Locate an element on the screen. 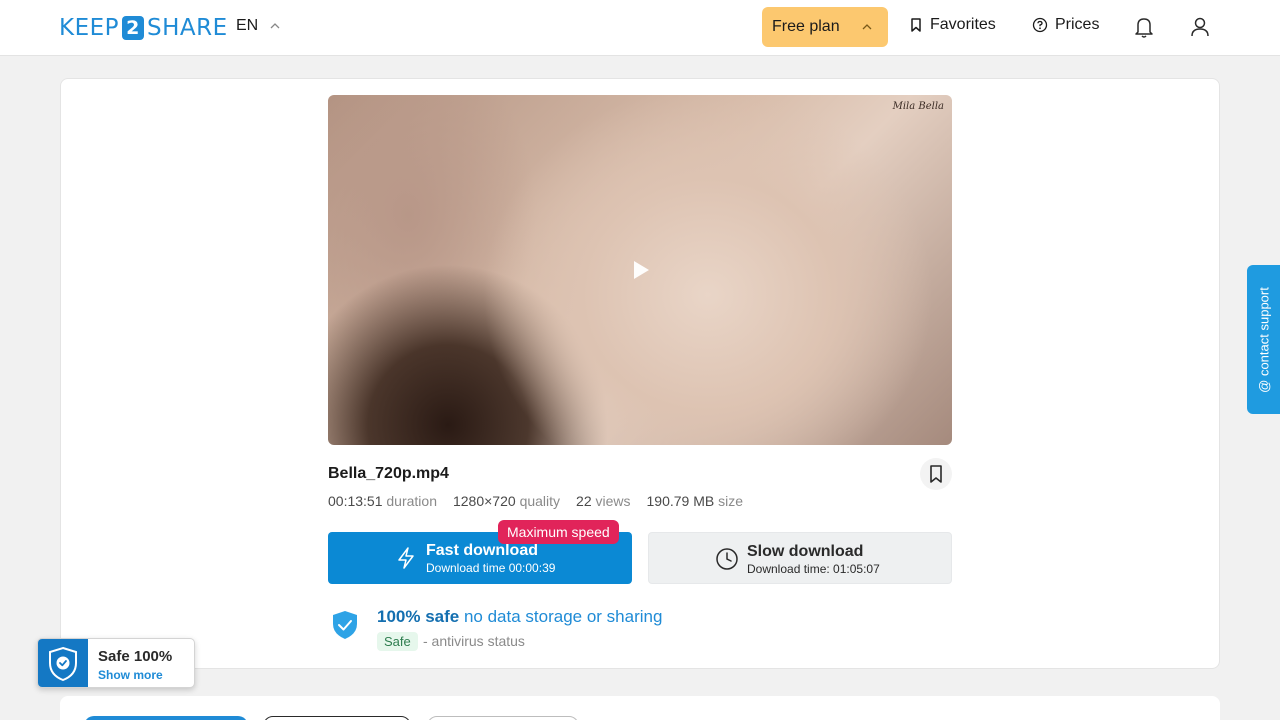 This screenshot has height=720, width=1280. safe-widget: Safe 100% Show more is located at coordinates (116, 663).